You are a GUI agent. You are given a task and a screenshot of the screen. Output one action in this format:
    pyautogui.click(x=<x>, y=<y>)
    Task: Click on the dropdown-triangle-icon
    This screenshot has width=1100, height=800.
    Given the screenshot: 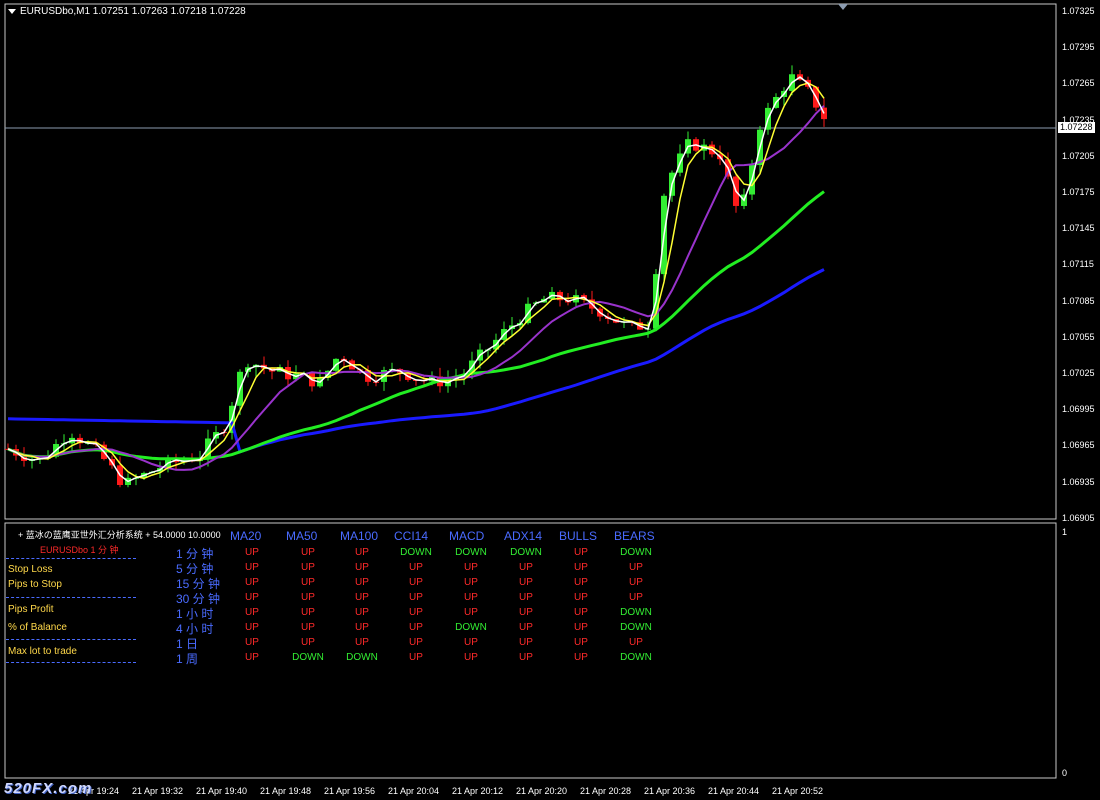 What is the action you would take?
    pyautogui.click(x=12, y=11)
    